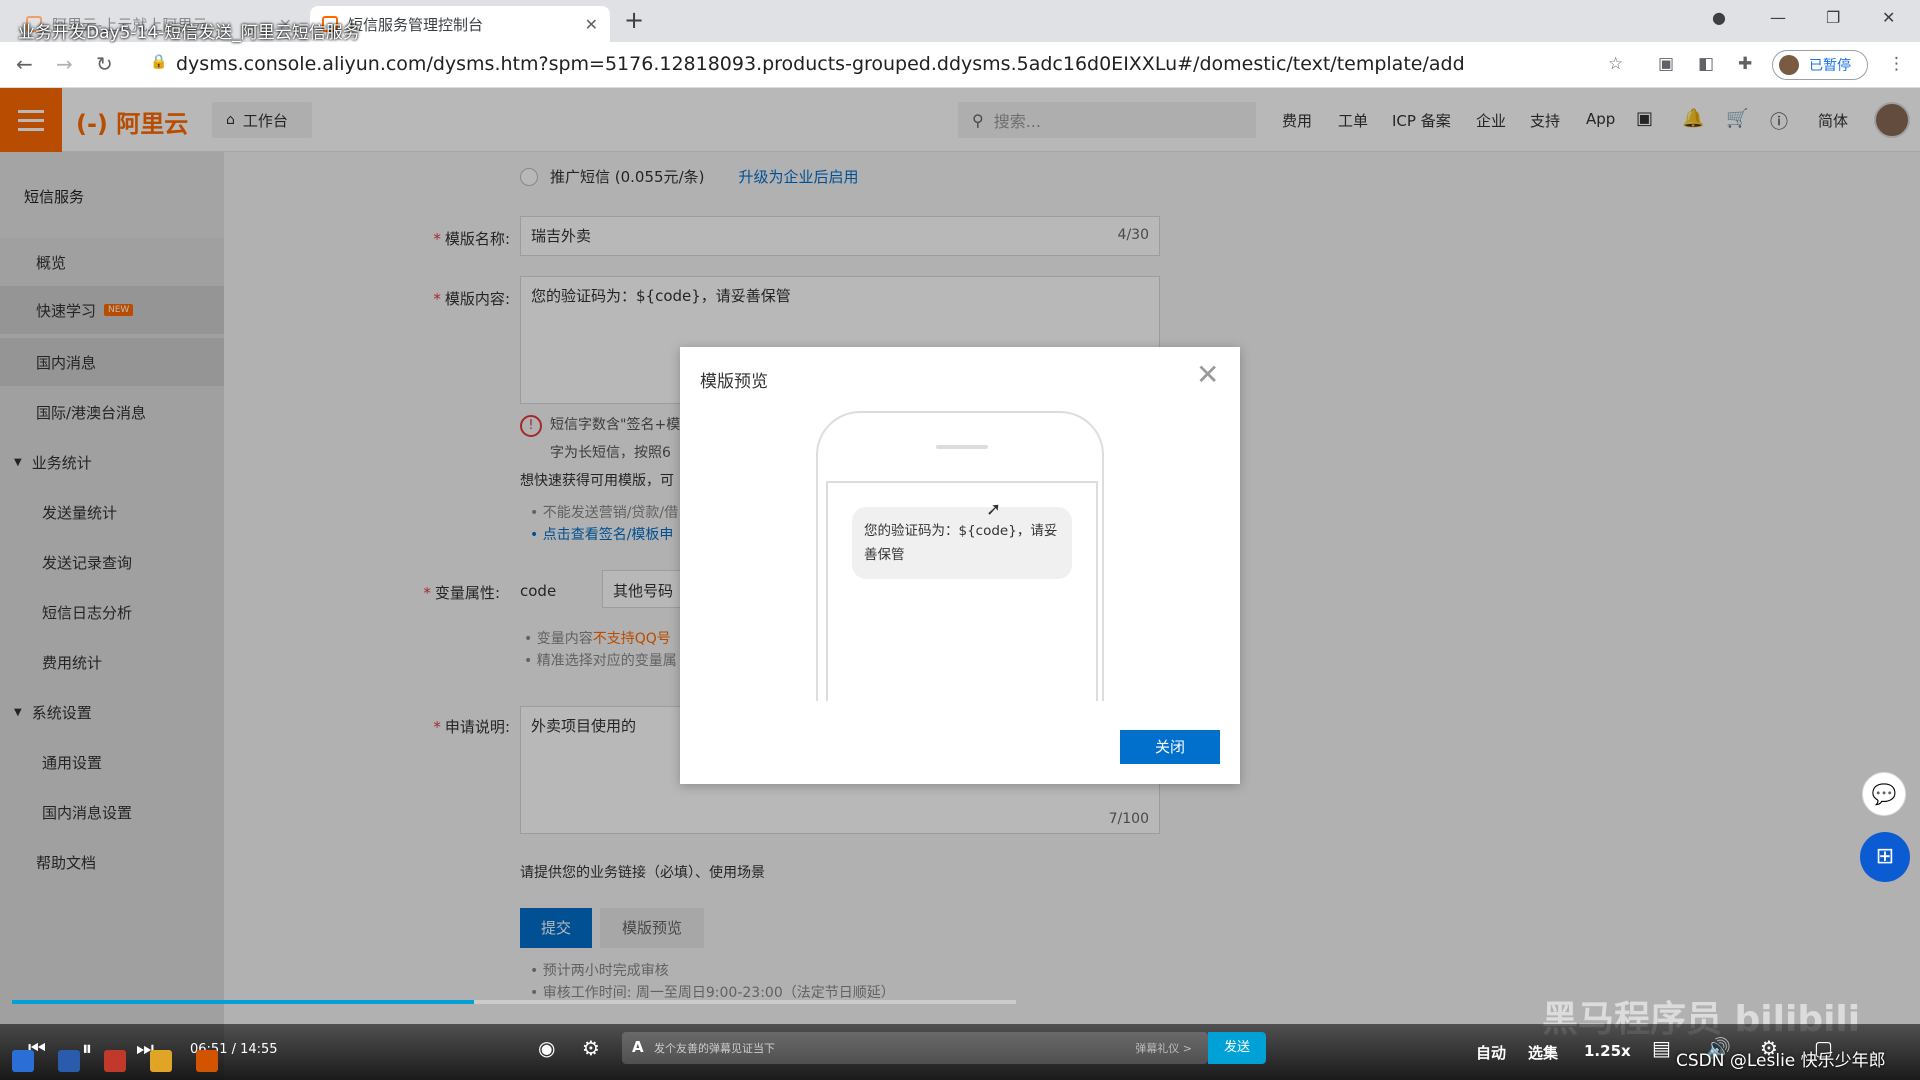 This screenshot has height=1080, width=1920. Describe the element at coordinates (1661, 1048) in the screenshot. I see `subtitle-icon: ▤` at that location.